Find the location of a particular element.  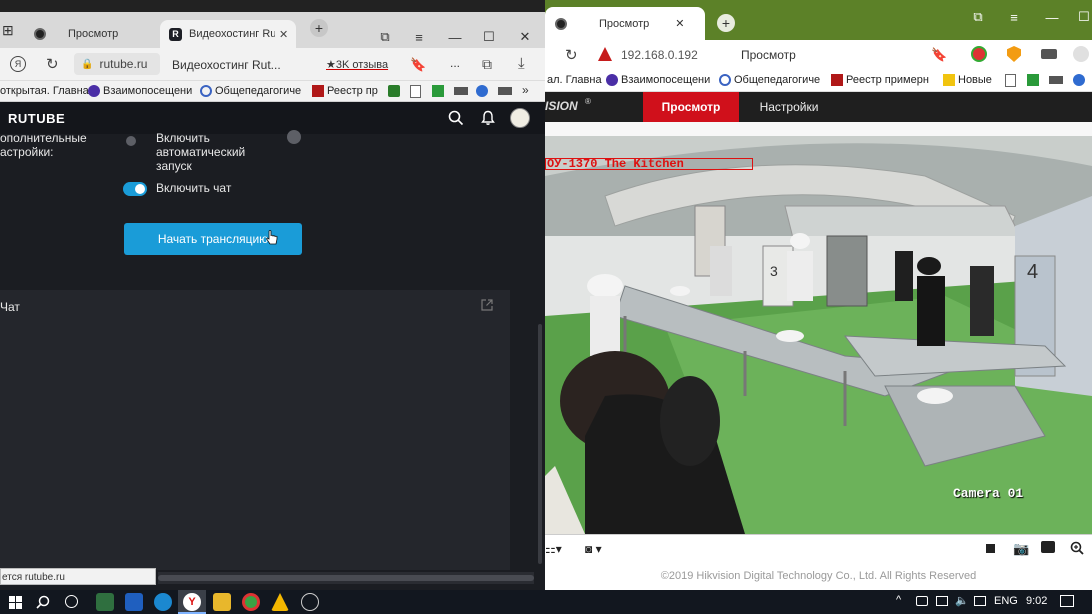

tab-rutube: R Видеохостинг Rutu ✕ is located at coordinates (228, 34).